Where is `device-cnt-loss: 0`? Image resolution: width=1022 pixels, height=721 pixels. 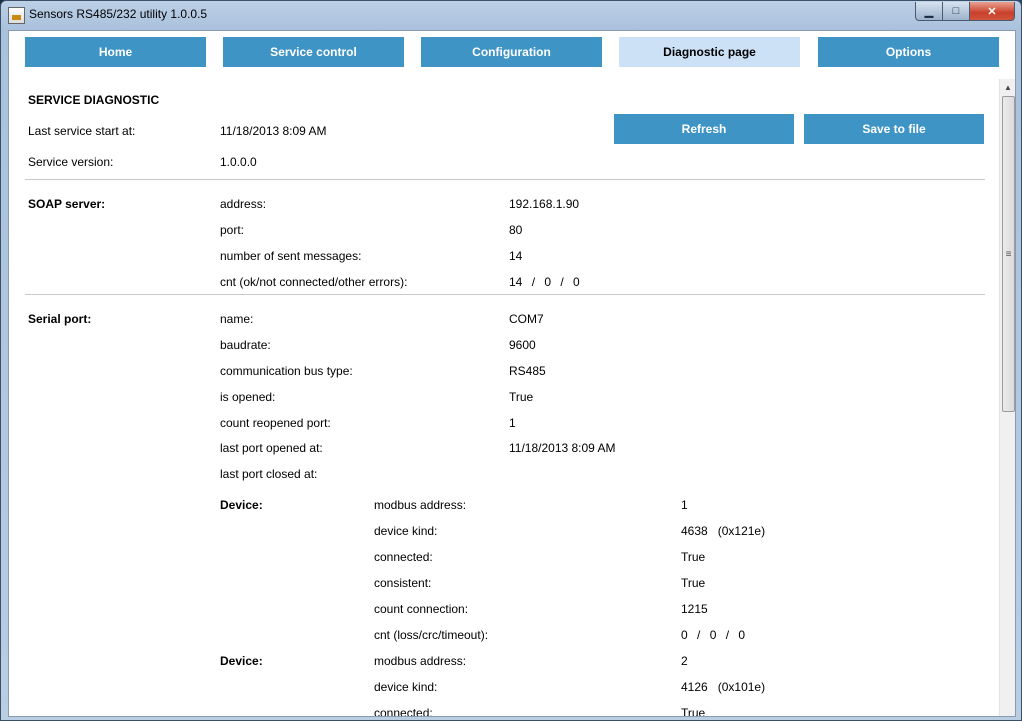
device-cnt-loss: 0 is located at coordinates (684, 635).